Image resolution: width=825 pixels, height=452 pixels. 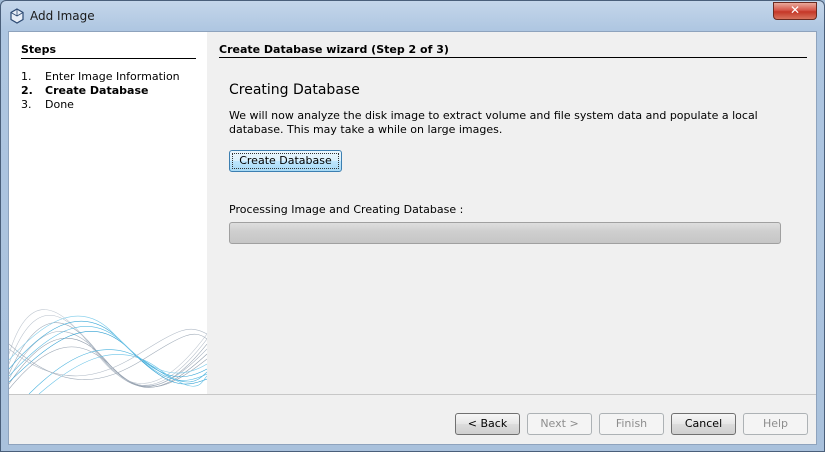 I want to click on step-number: 2., so click(x=27, y=90).